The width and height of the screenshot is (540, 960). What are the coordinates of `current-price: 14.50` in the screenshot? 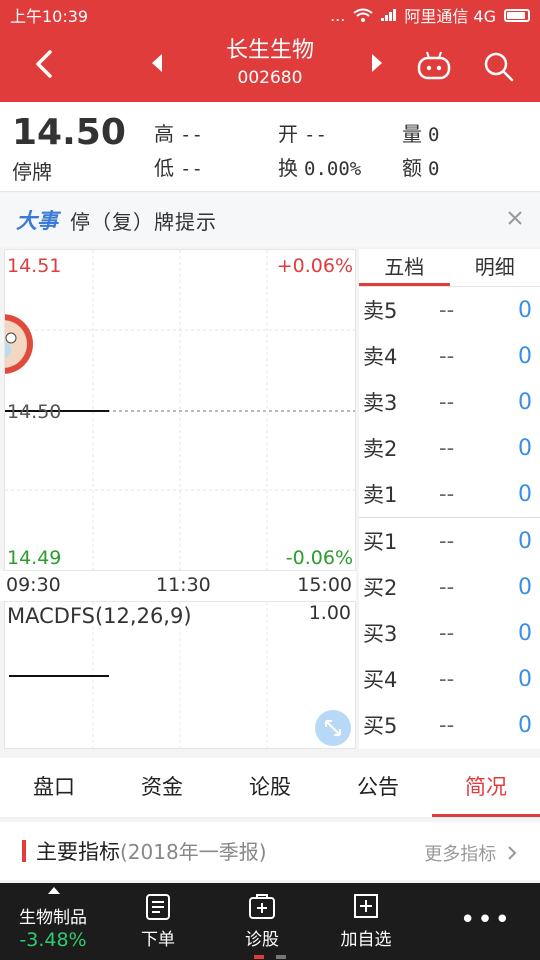 It's located at (69, 132).